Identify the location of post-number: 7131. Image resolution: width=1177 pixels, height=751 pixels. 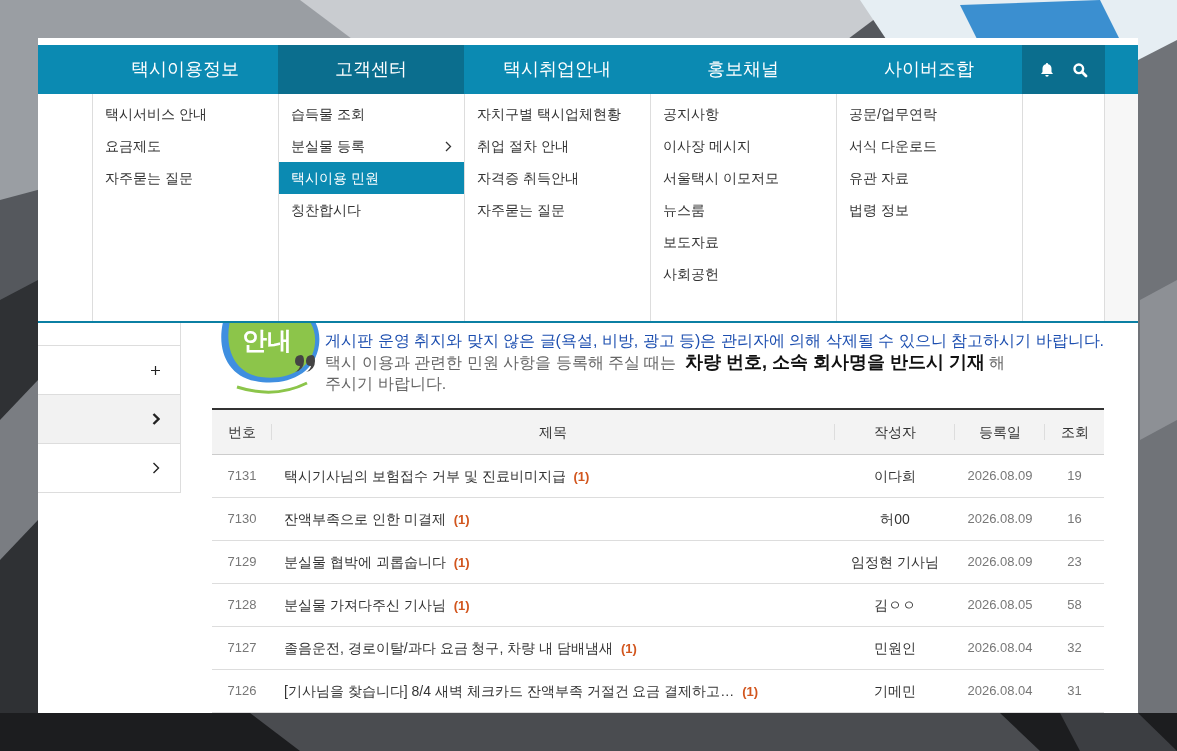
(242, 476).